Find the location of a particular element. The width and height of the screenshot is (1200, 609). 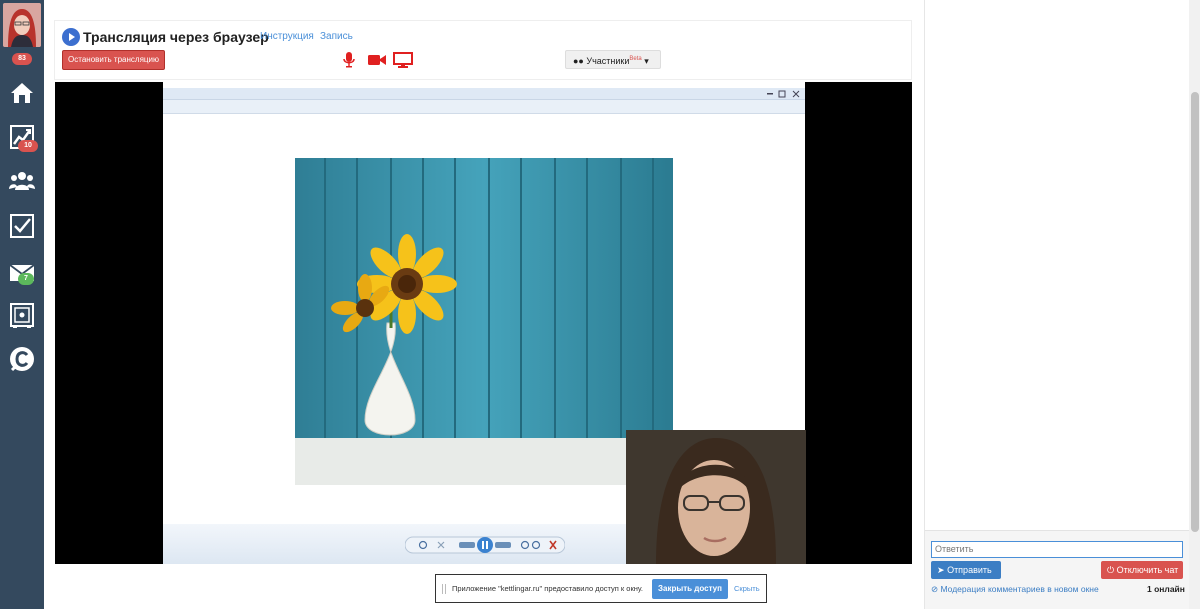

disable-chat-label: Отключить чат is located at coordinates (1147, 570).